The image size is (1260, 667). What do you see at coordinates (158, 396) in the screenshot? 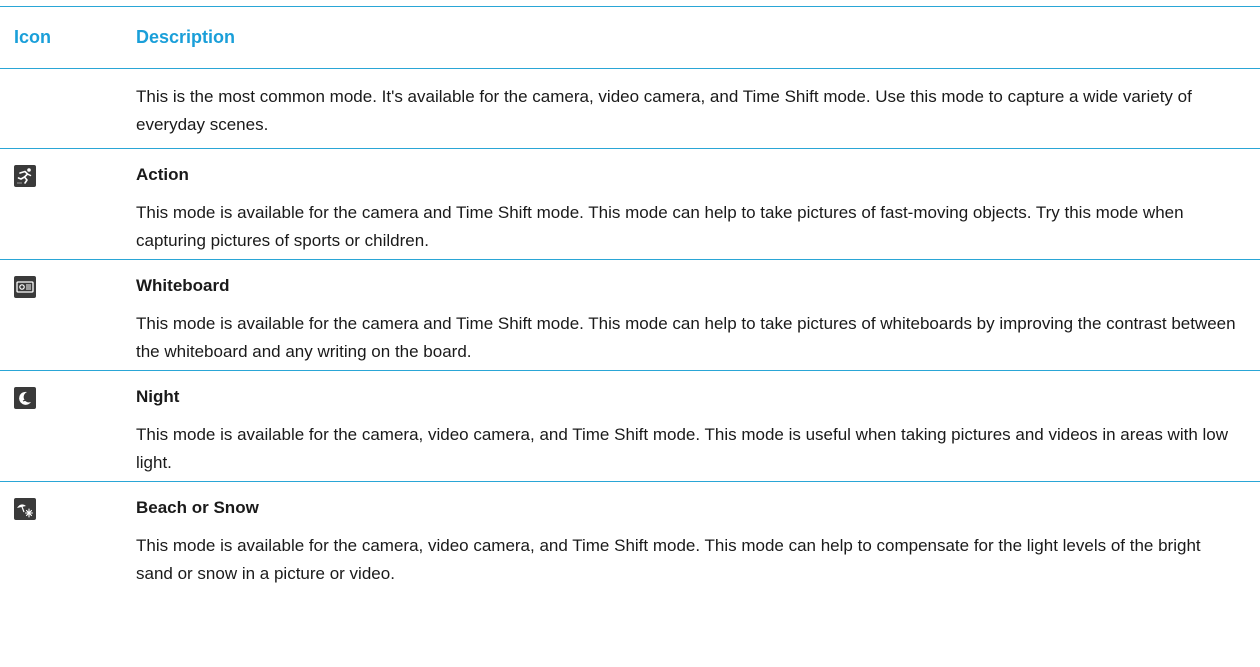
I see `row-title: Night` at bounding box center [158, 396].